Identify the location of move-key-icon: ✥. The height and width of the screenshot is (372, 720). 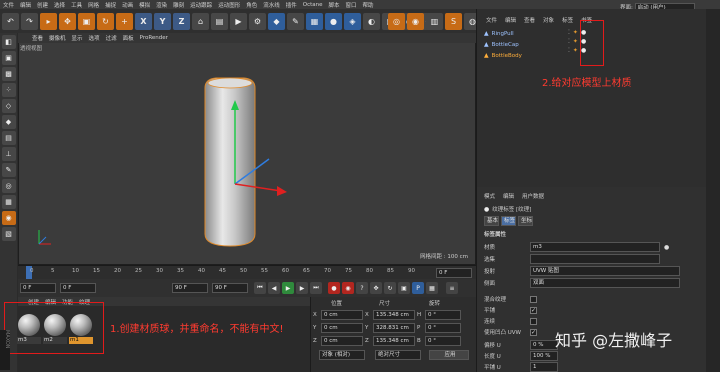
(376, 288).